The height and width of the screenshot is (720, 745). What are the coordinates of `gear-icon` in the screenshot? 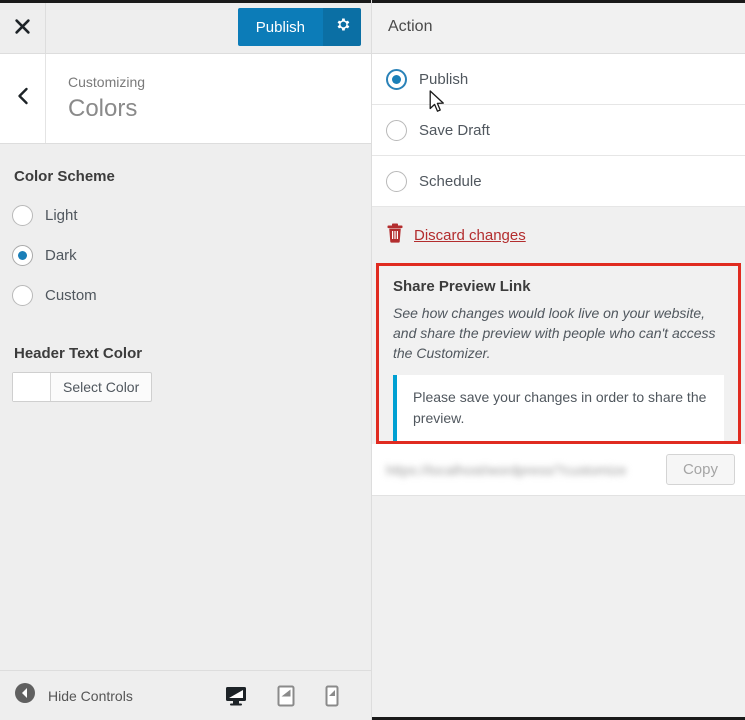 It's located at (342, 27).